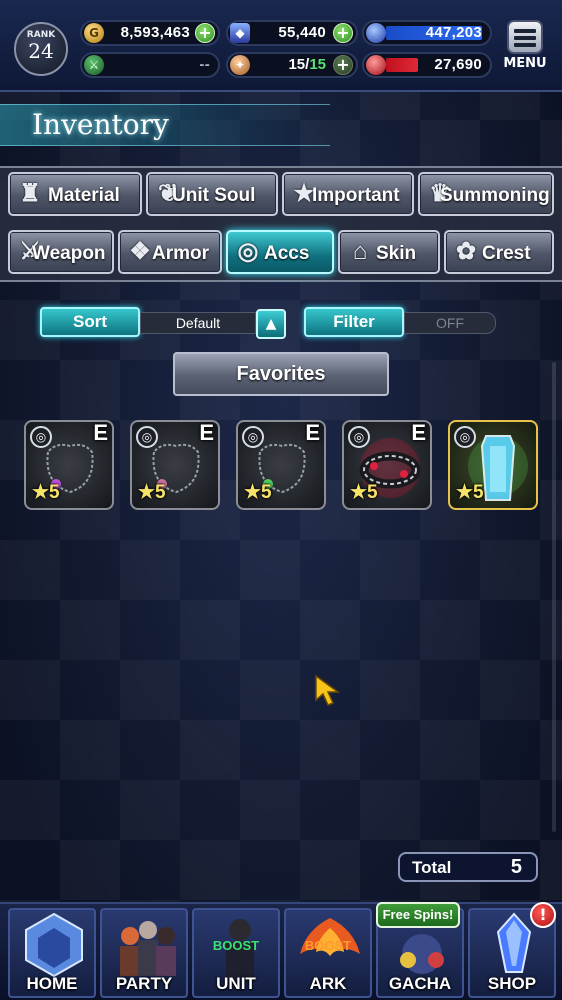 This screenshot has height=1000, width=562. I want to click on filter-button: Filter, so click(354, 322).